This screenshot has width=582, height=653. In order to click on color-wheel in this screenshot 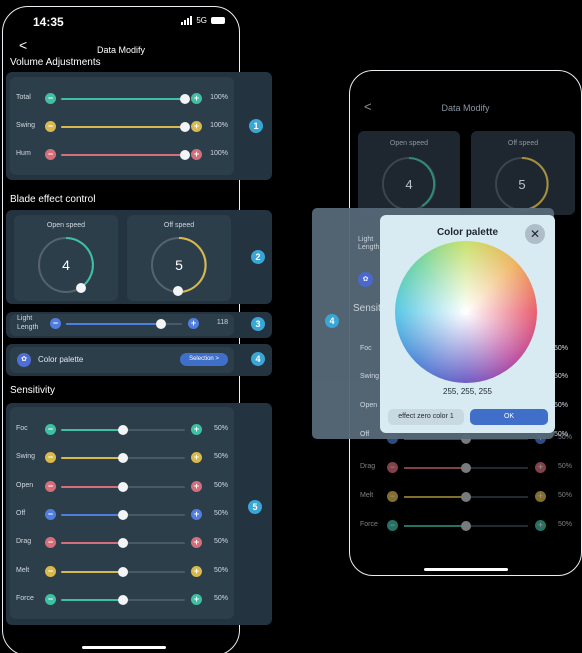, I will do `click(466, 312)`.